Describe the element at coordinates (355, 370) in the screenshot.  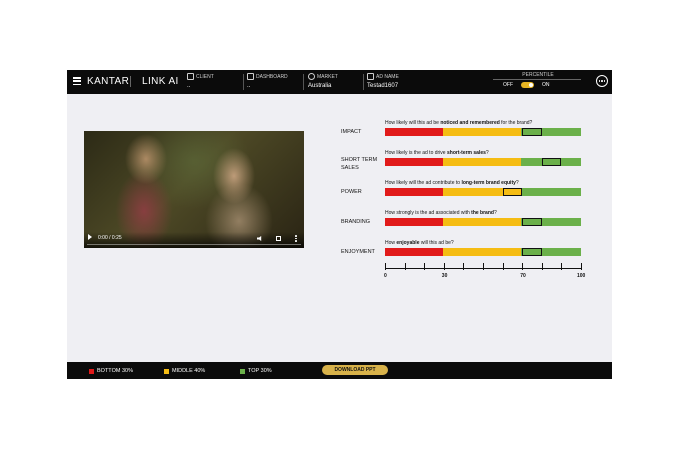
I see `download-ppt-button: DOWNLOAD PPT` at that location.